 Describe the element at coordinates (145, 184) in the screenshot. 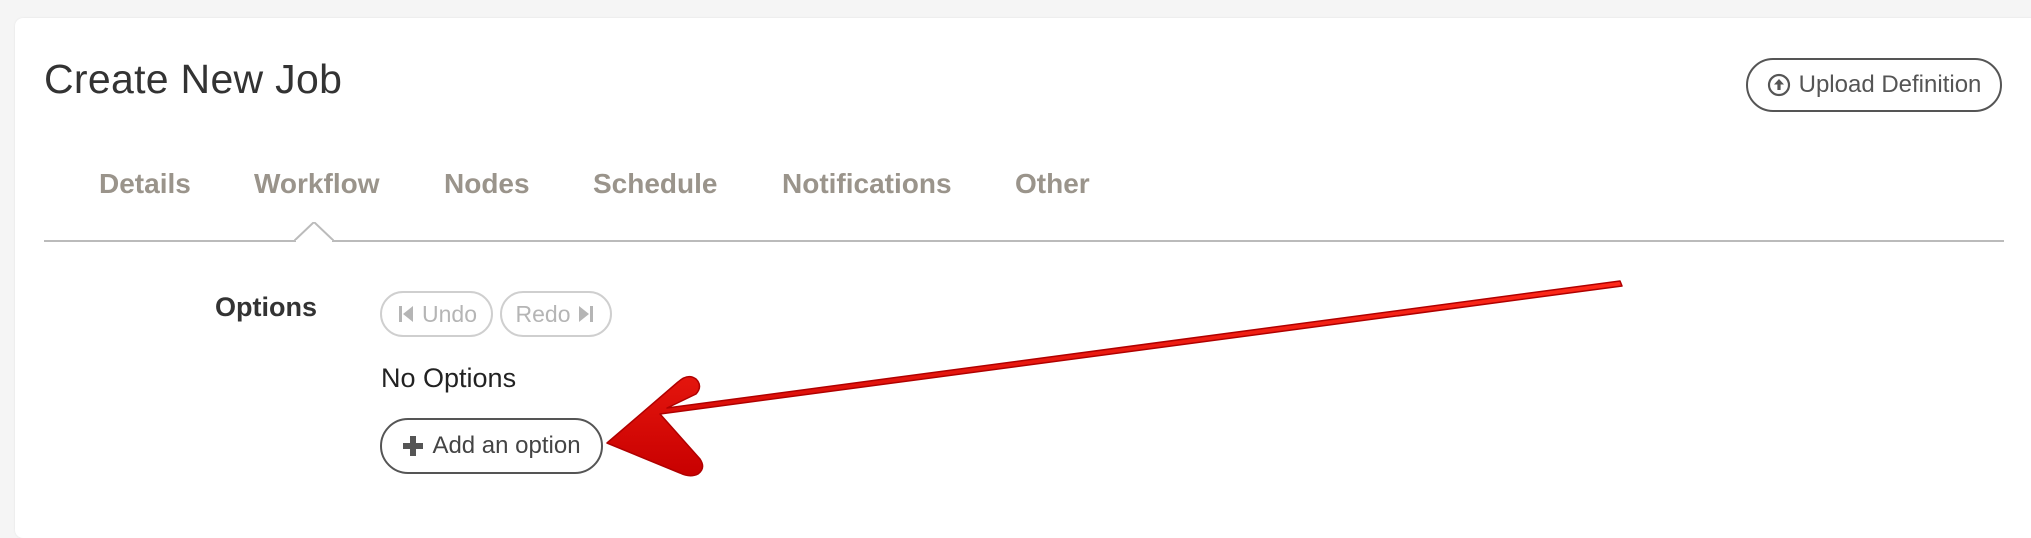

I see `tab-details: Details` at that location.